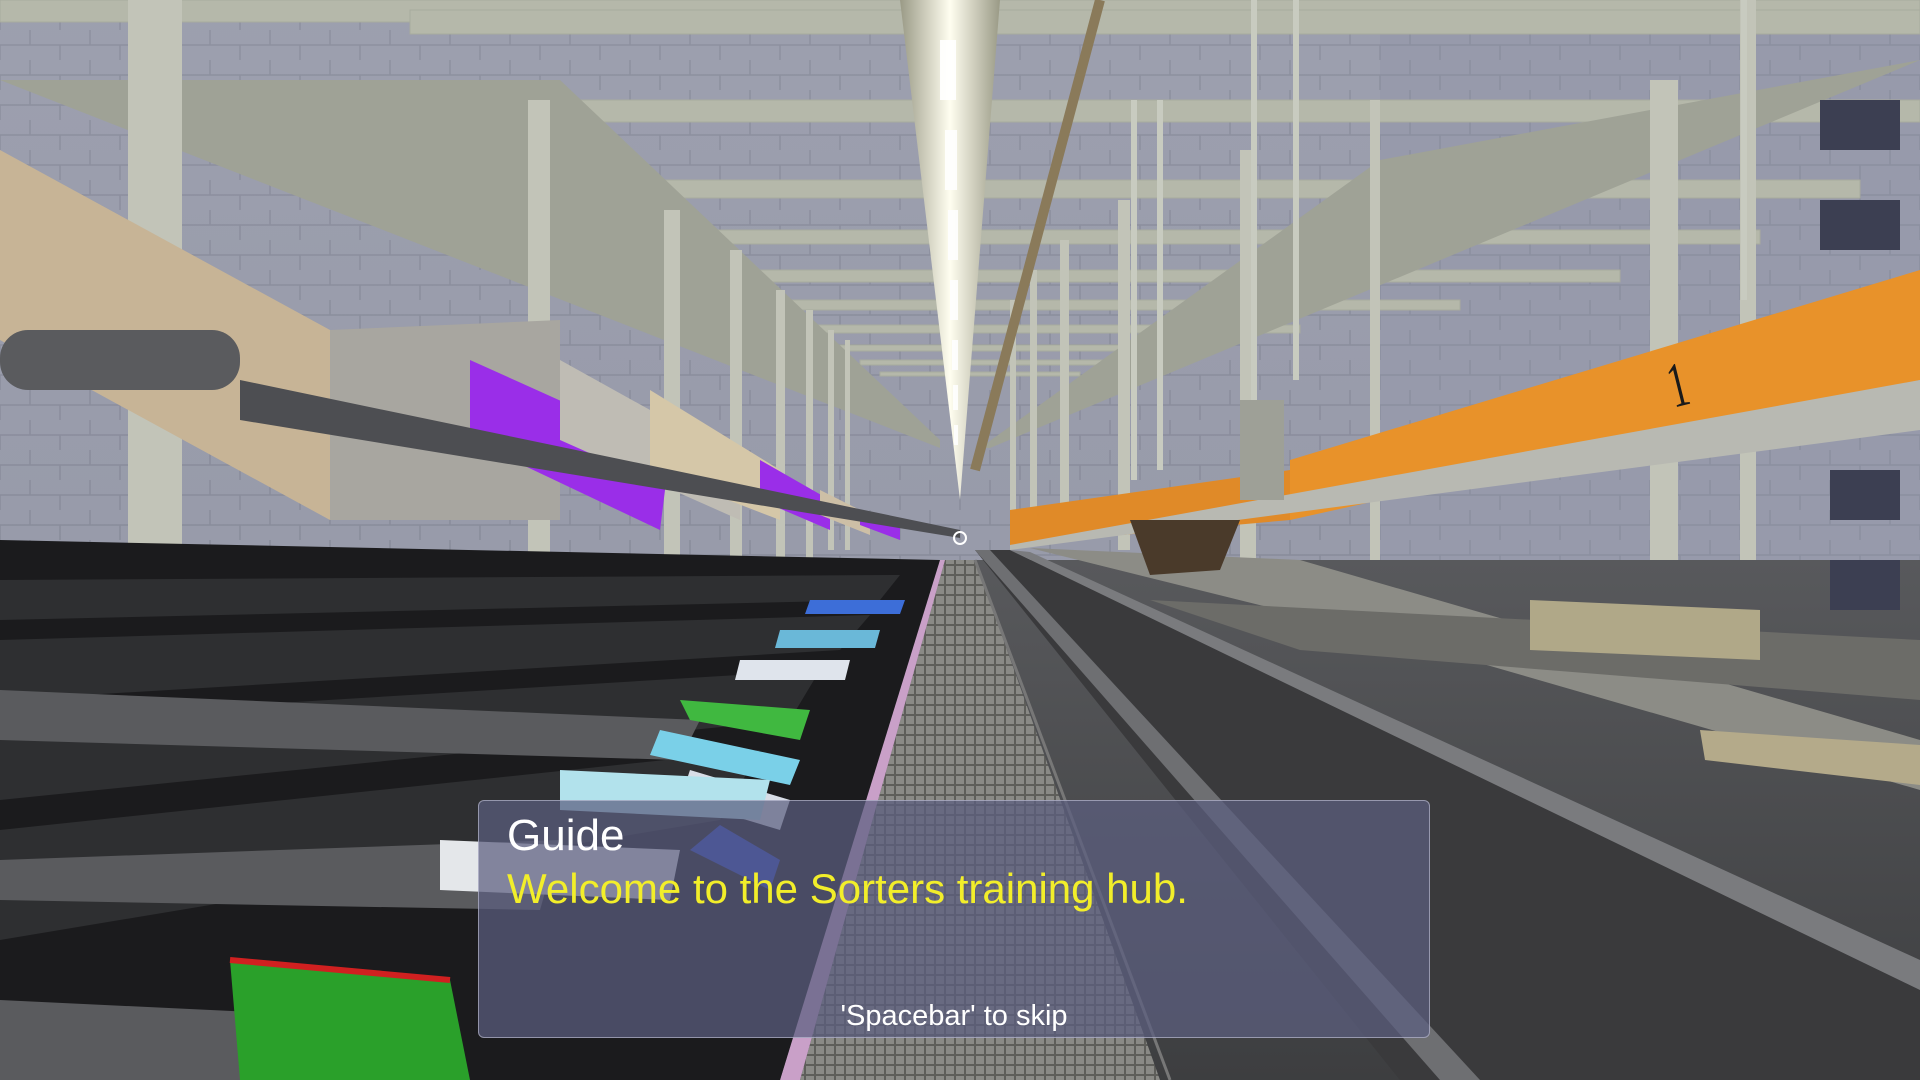 The image size is (1920, 1080). Describe the element at coordinates (954, 1016) in the screenshot. I see `skip-hint: 'Spacebar' to skip` at that location.